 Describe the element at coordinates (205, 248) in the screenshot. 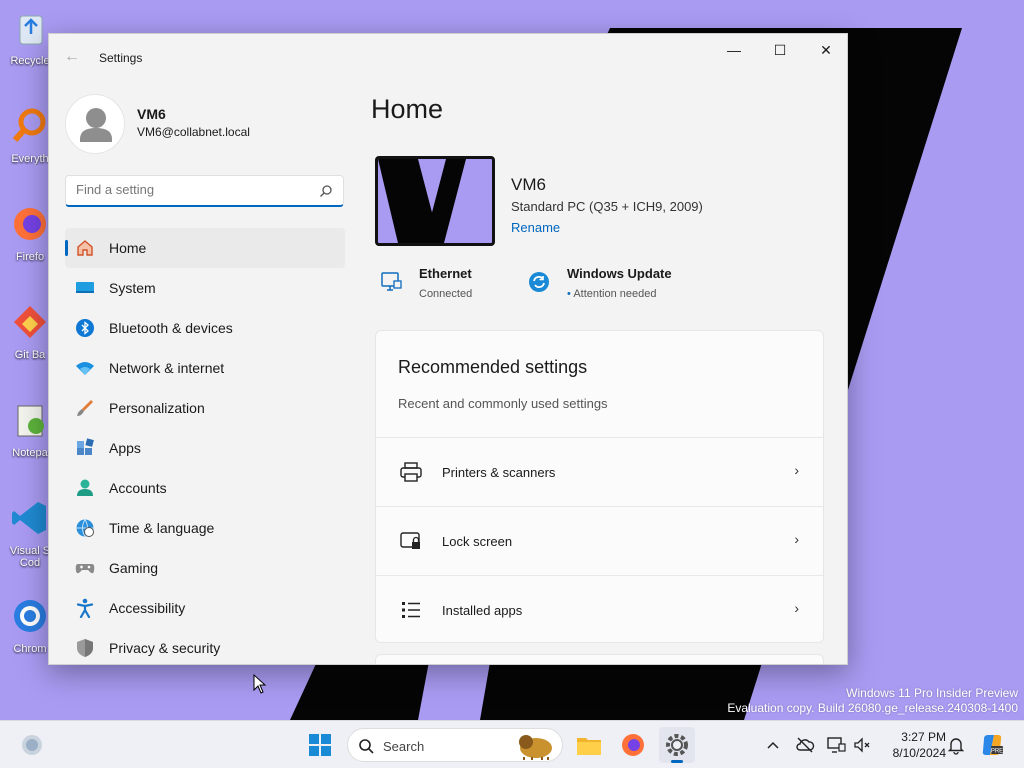

I see `sidebar-item-home: Home` at that location.